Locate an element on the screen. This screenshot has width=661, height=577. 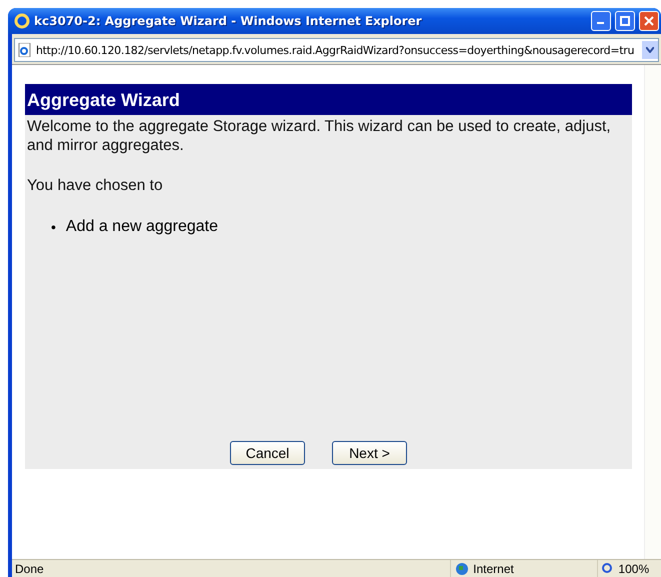
chosen-label: You have chosen to is located at coordinates (95, 185).